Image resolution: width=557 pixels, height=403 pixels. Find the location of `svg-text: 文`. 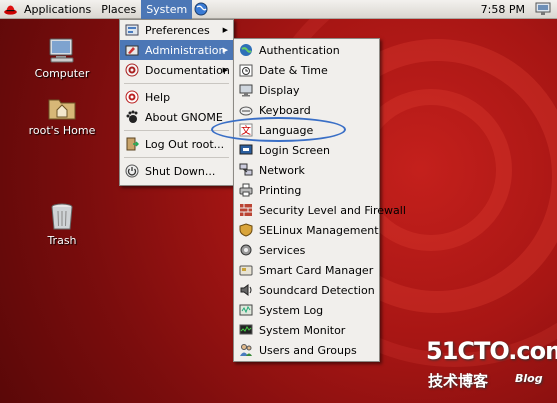

svg-text: 文 is located at coordinates (246, 130).